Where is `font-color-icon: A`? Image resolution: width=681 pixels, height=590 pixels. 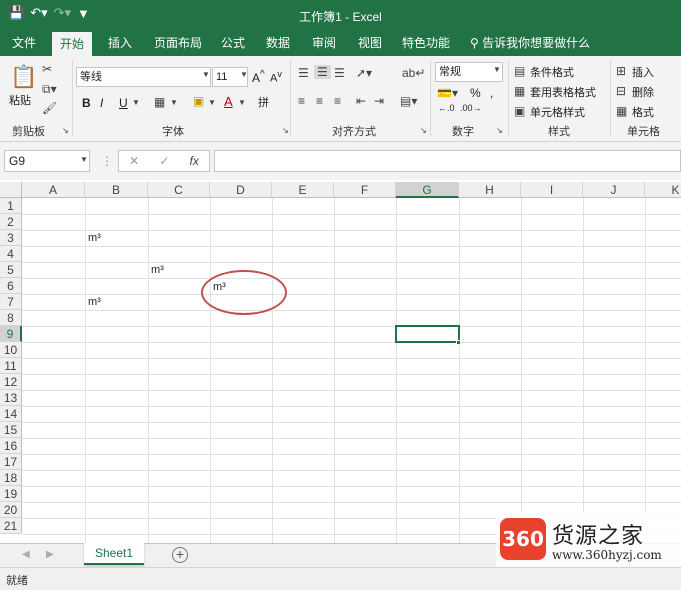 font-color-icon: A is located at coordinates (228, 101).